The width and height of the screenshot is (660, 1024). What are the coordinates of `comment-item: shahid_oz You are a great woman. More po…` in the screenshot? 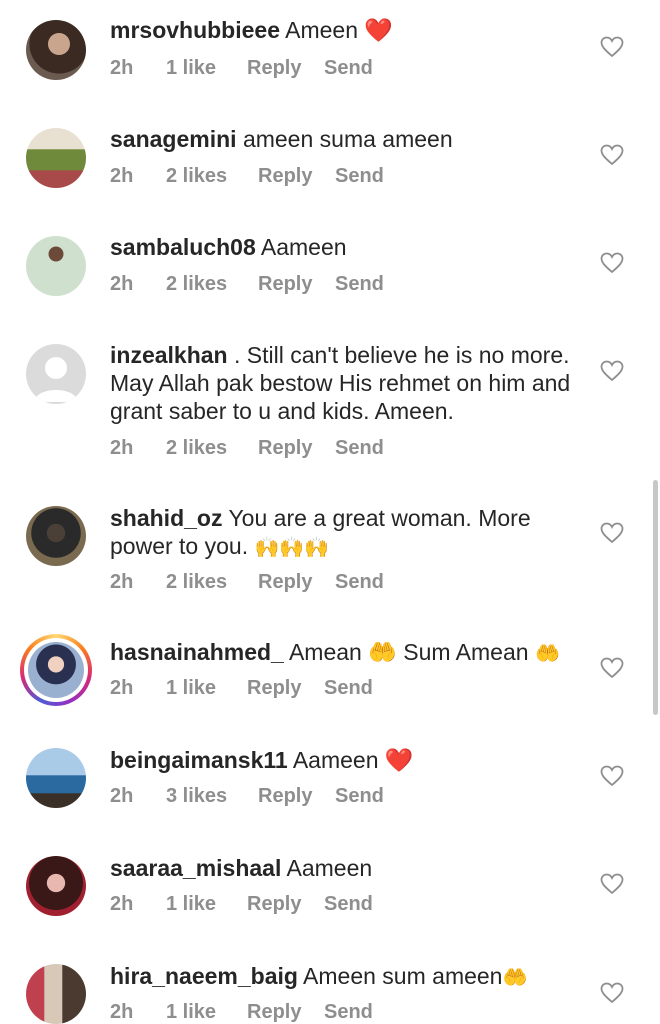 It's located at (330, 553).